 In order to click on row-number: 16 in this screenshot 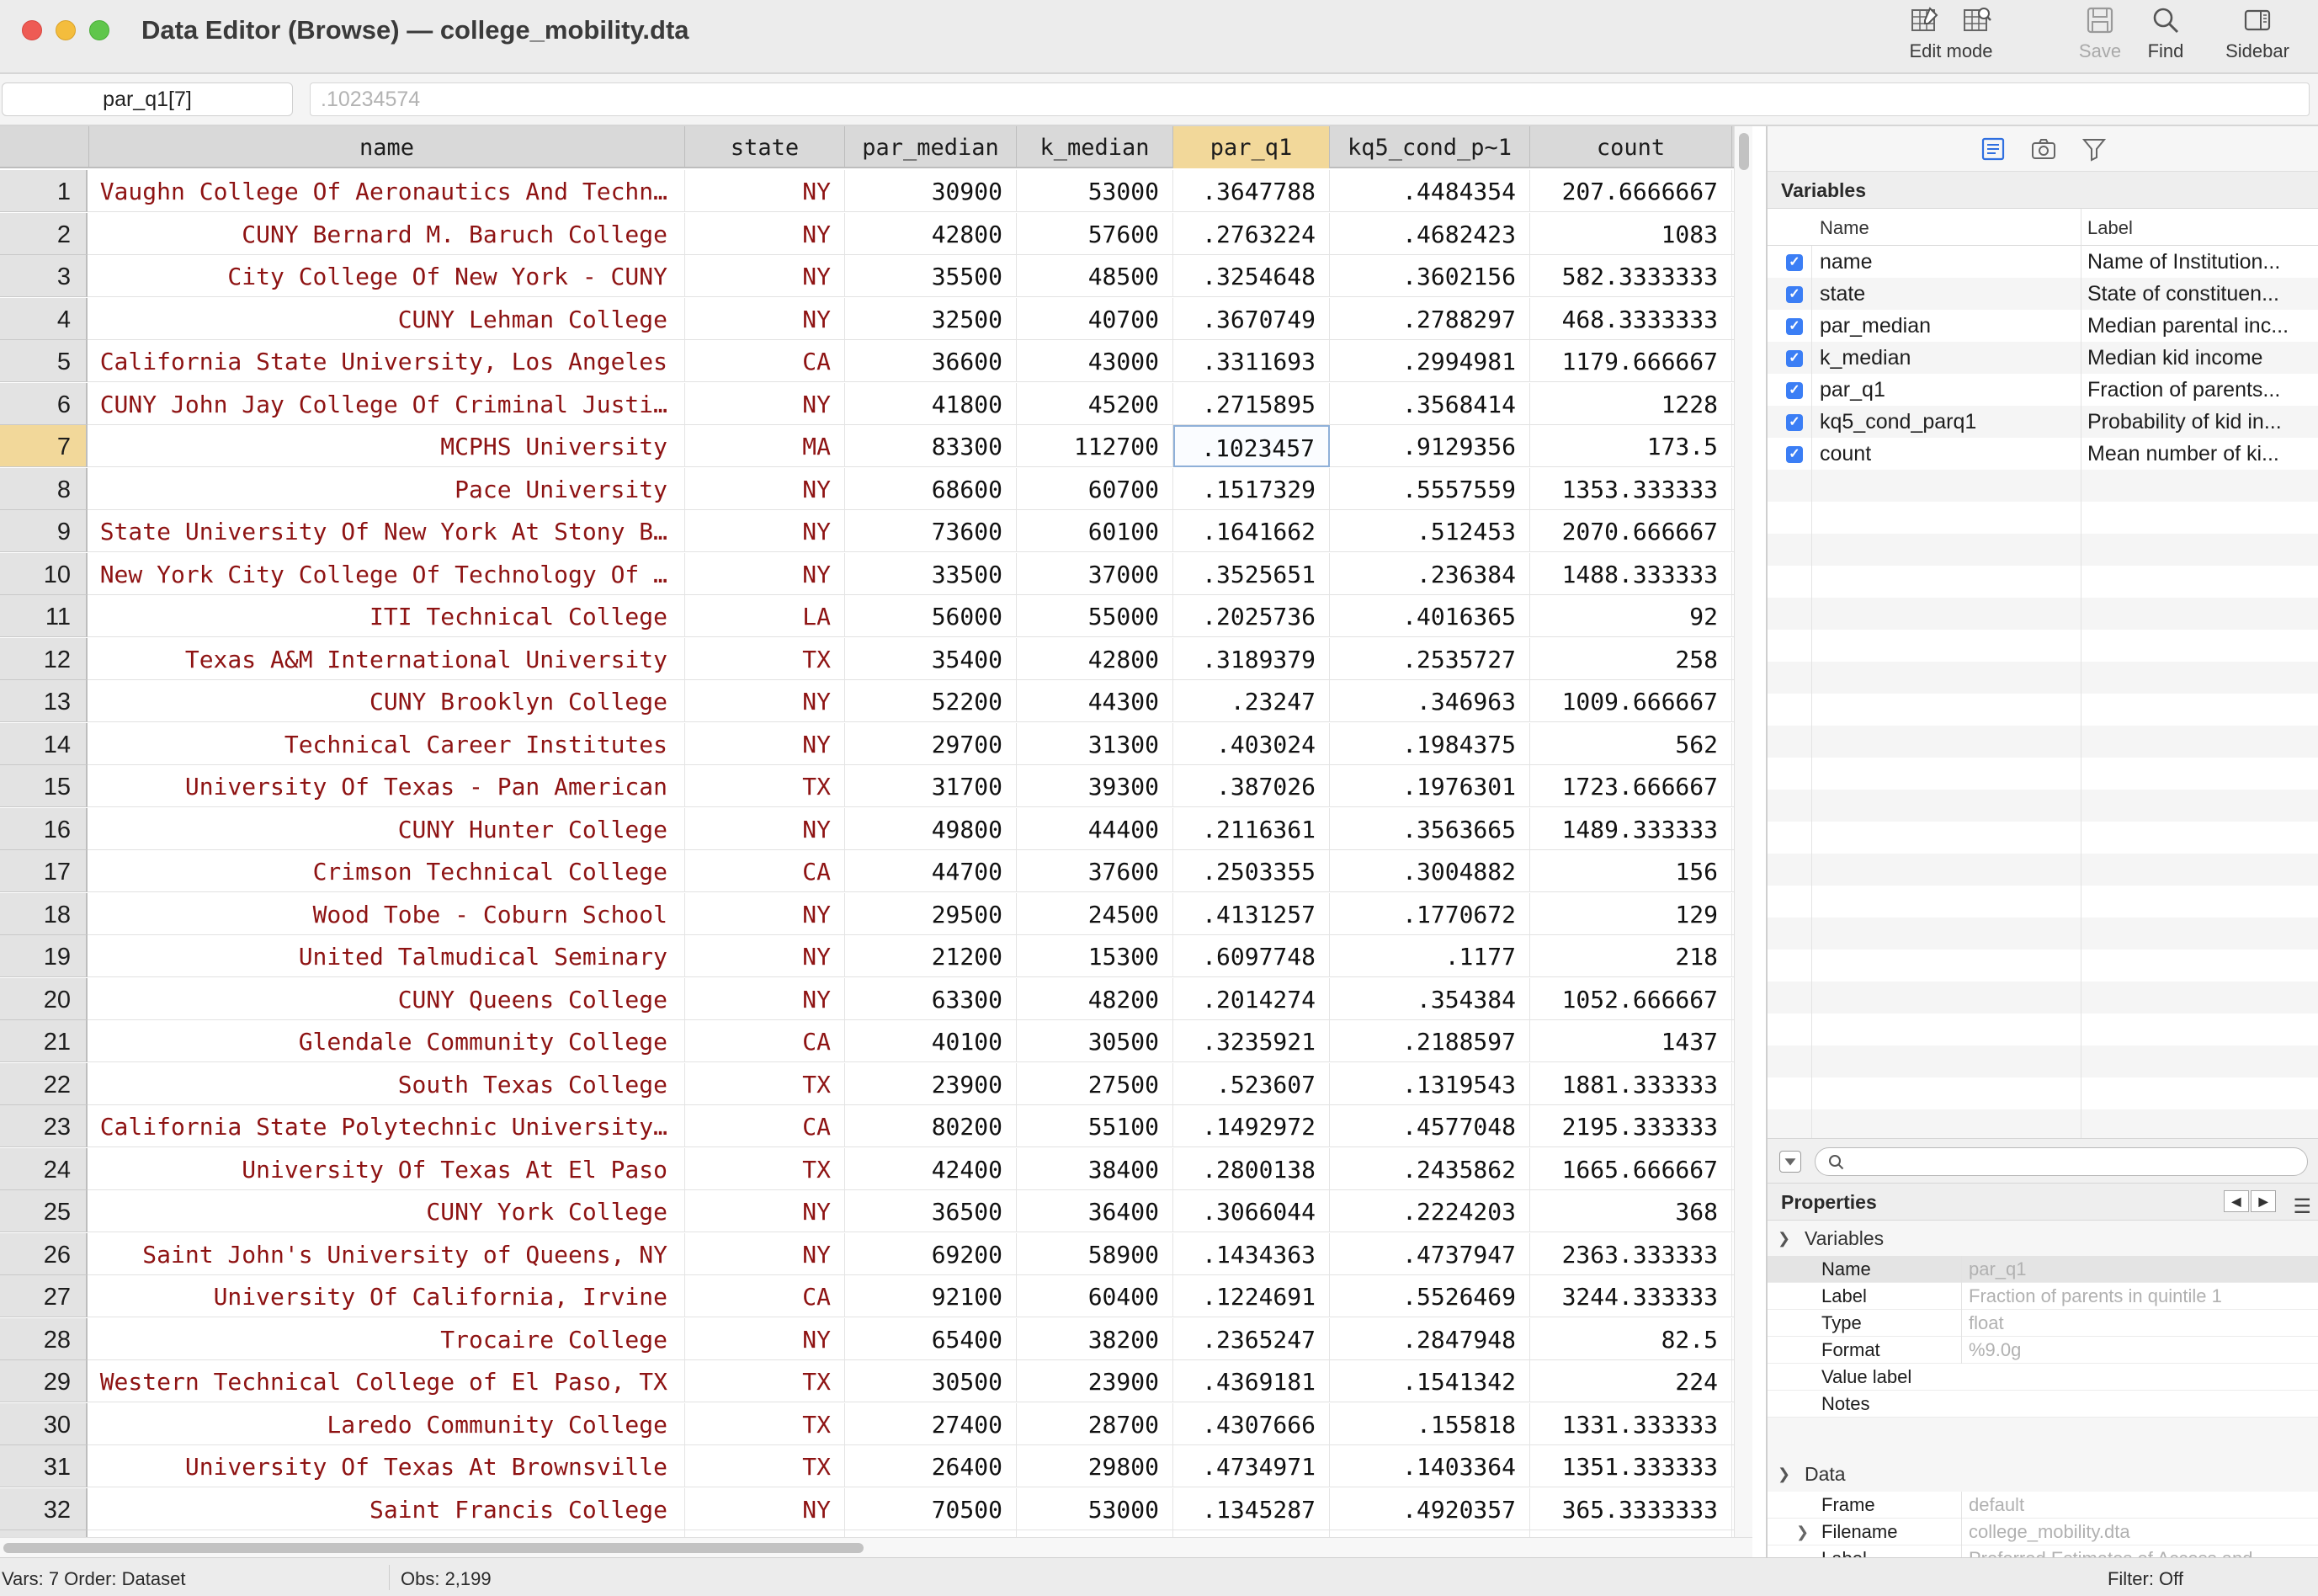, I will do `click(44, 829)`.